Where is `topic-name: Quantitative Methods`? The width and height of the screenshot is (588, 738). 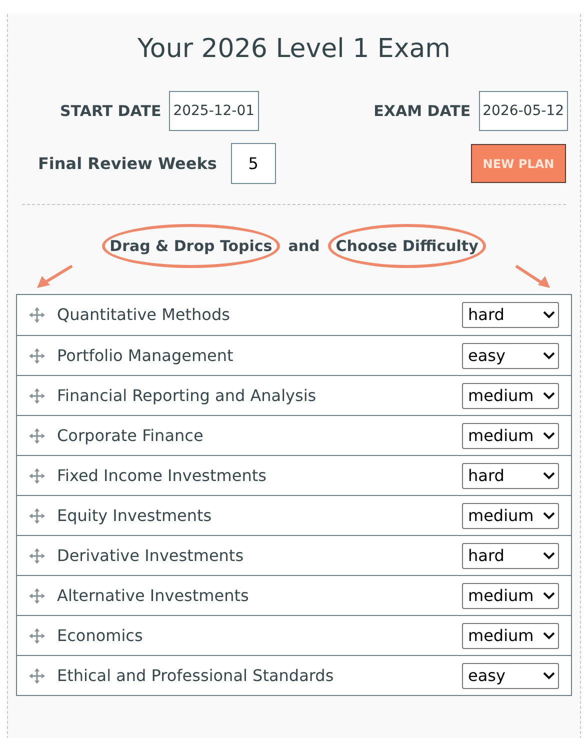 topic-name: Quantitative Methods is located at coordinates (144, 315).